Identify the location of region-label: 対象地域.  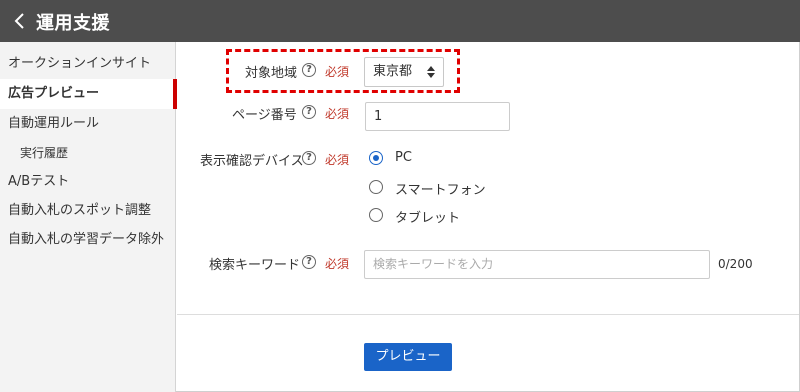
(271, 73).